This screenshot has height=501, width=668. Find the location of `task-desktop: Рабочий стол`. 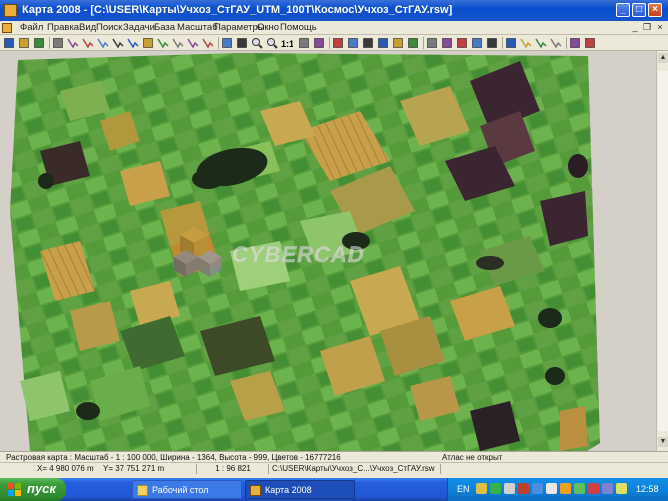

task-desktop: Рабочий стол is located at coordinates (187, 489).